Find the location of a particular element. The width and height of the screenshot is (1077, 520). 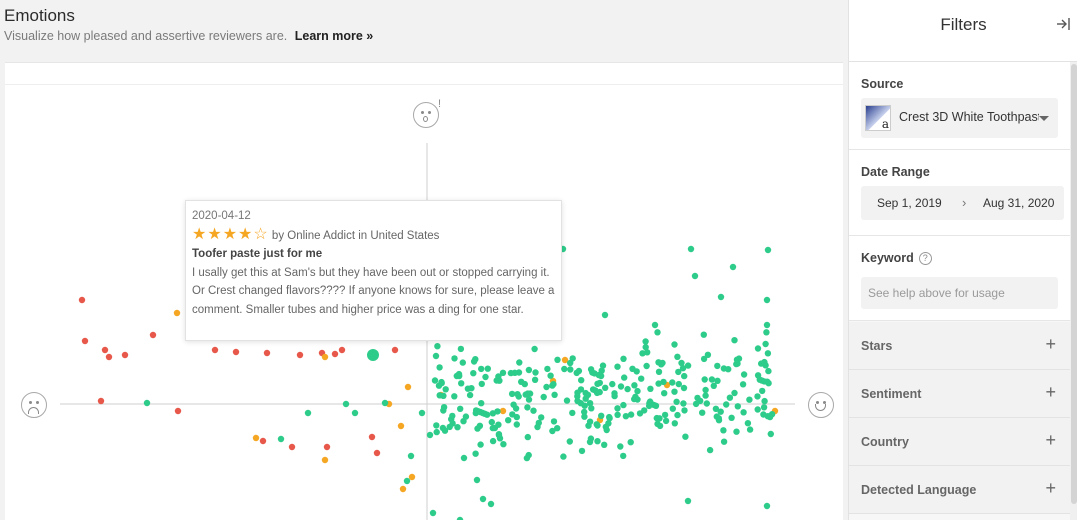

sidebar-scrollbar is located at coordinates (1073, 291).